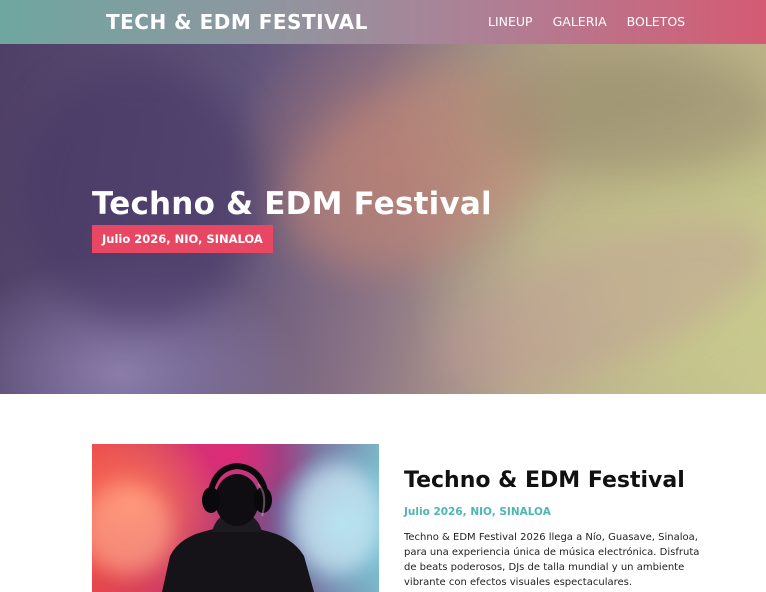  What do you see at coordinates (182, 239) in the screenshot?
I see `hero-date-badge: Julio 2026, NIO, SINALOA` at bounding box center [182, 239].